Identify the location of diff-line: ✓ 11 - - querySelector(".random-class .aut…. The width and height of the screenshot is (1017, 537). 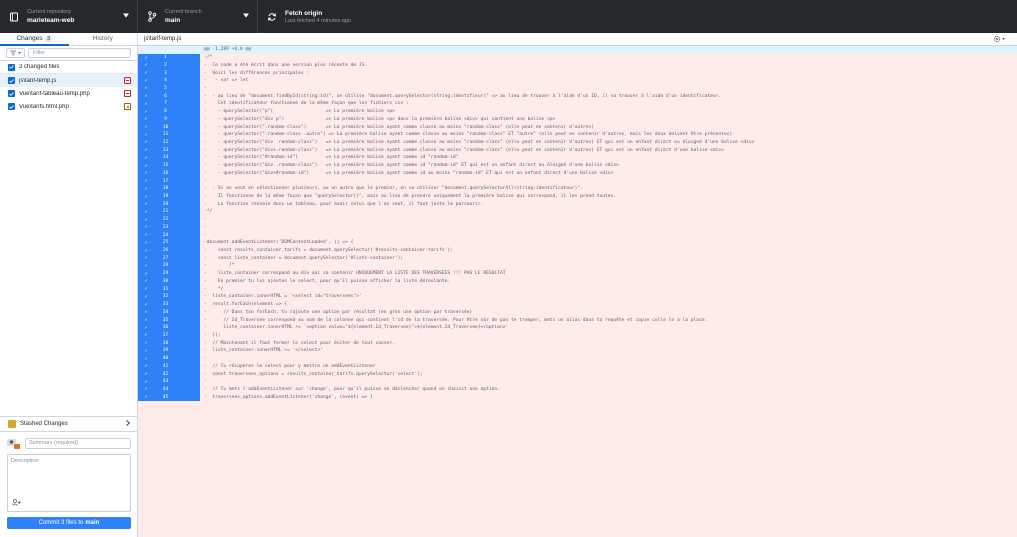
(577, 134).